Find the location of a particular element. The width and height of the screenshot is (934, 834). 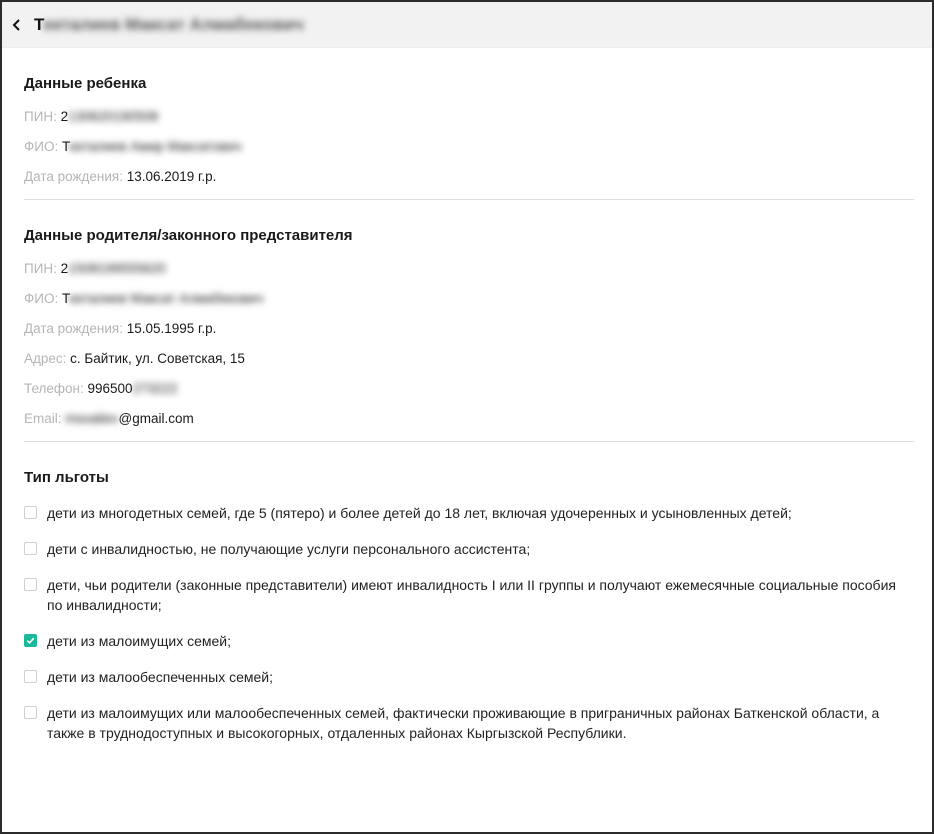

checkmark-icon is located at coordinates (30, 641).